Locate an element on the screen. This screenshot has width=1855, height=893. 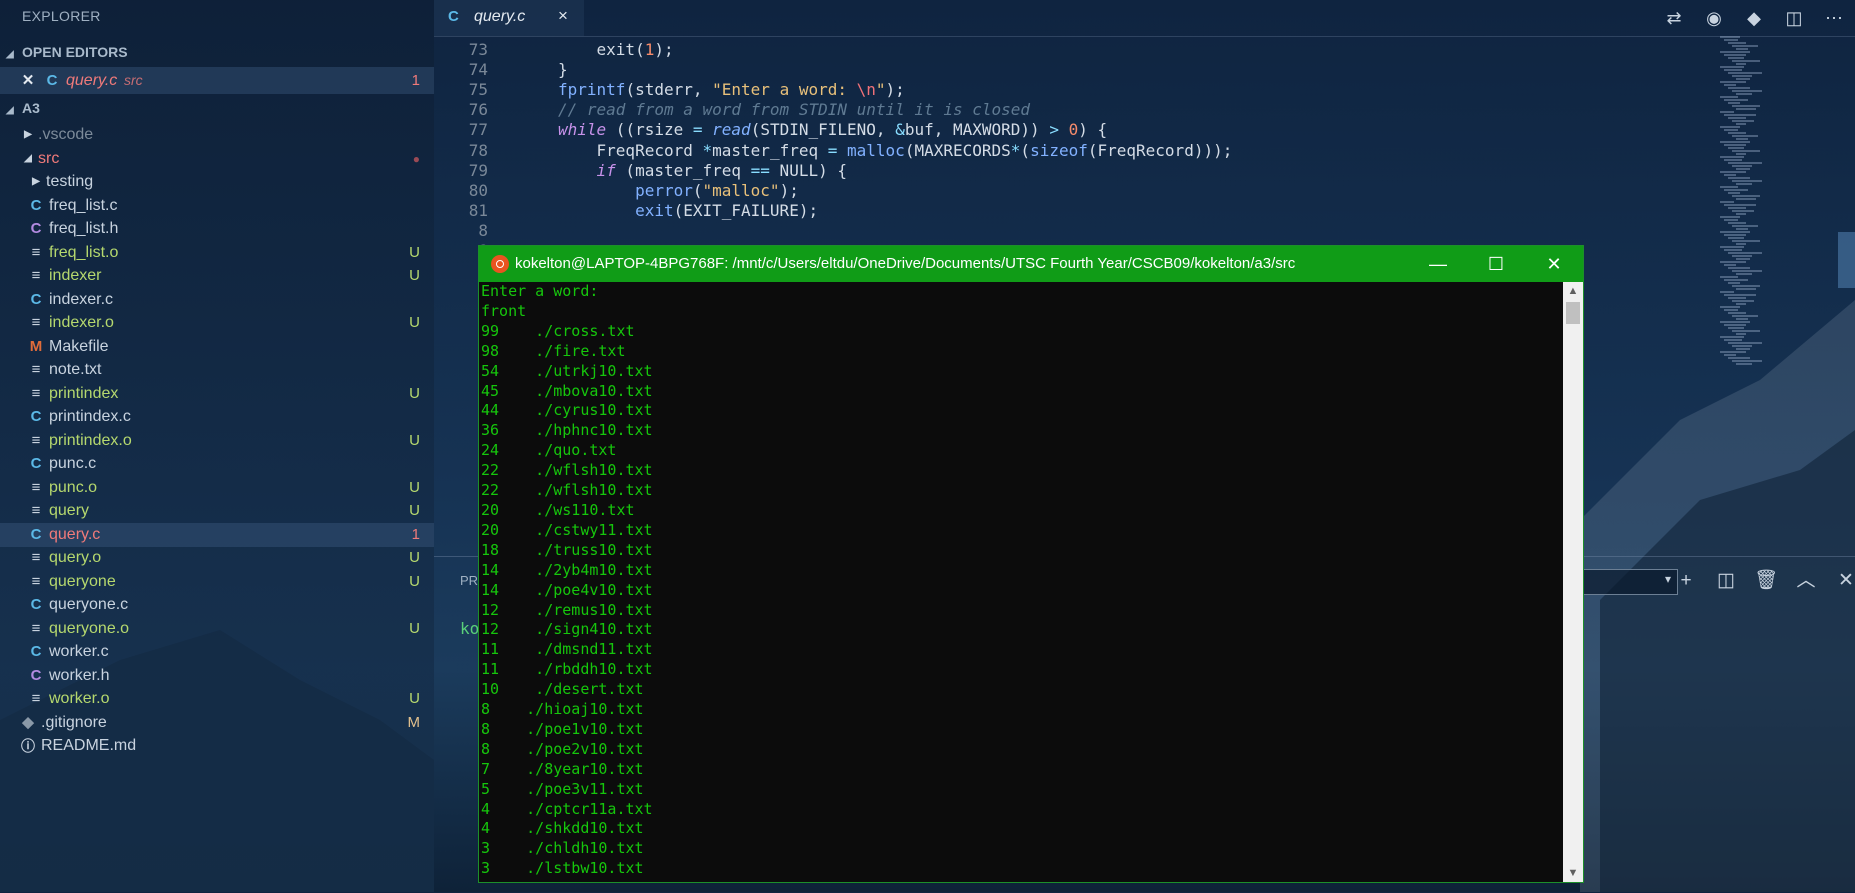
file-name: punc.c is located at coordinates (73, 463).